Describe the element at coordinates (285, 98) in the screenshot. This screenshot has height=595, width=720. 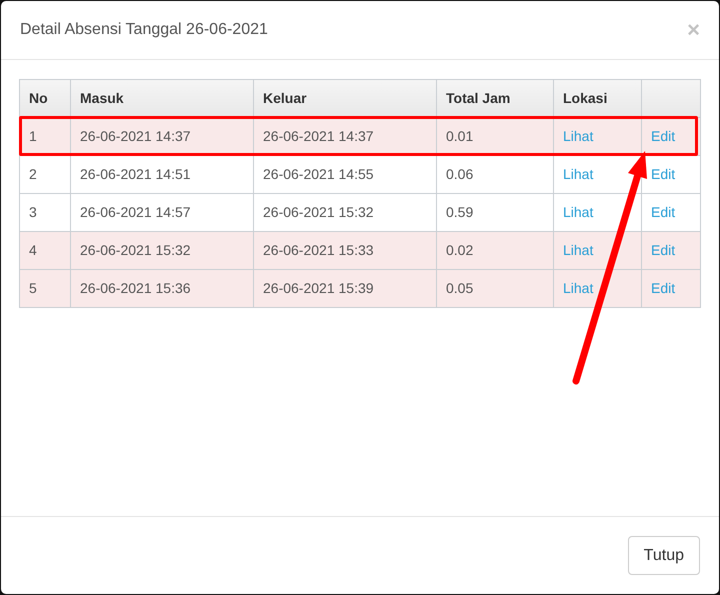
I see `column-header: Keluar` at that location.